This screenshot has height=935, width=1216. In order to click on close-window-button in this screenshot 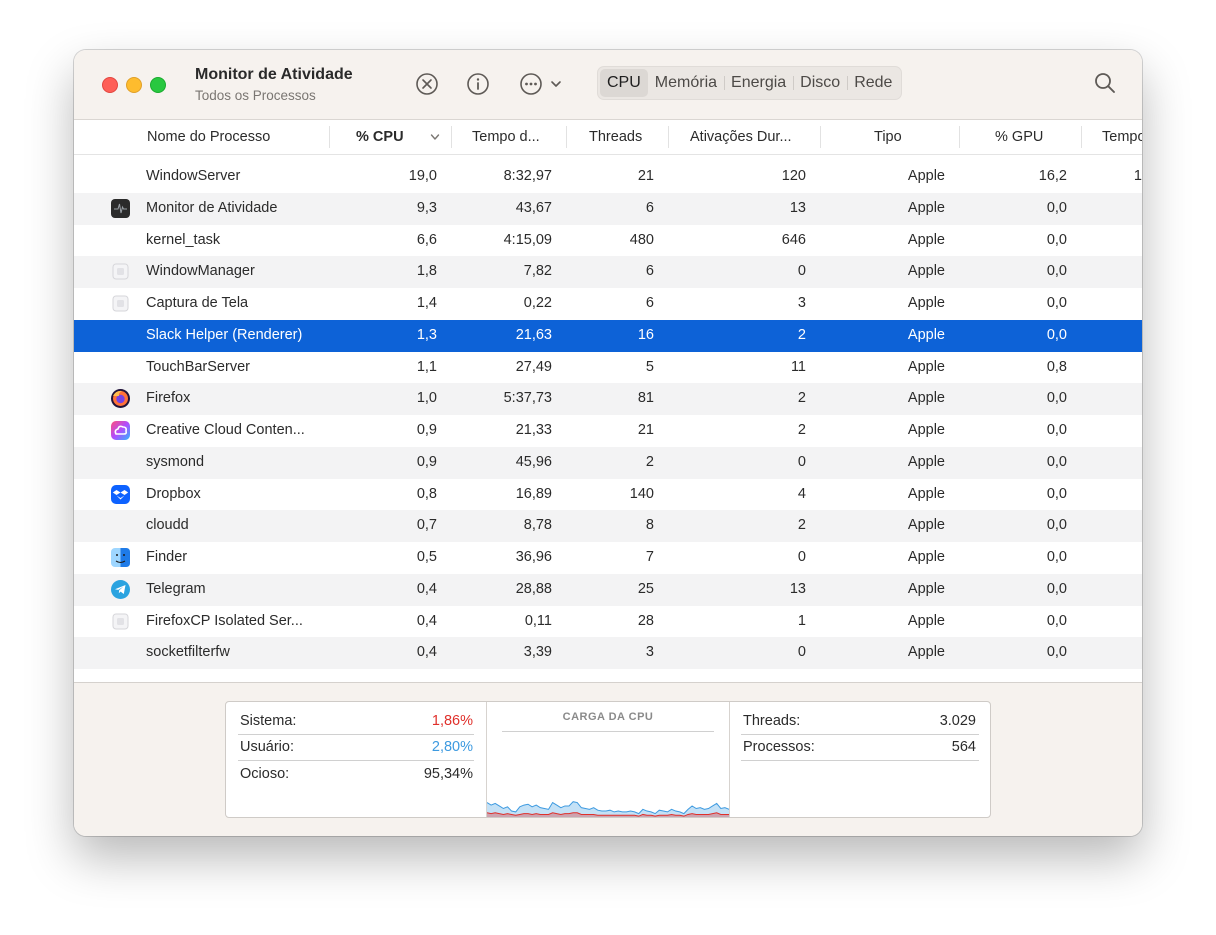, I will do `click(110, 85)`.